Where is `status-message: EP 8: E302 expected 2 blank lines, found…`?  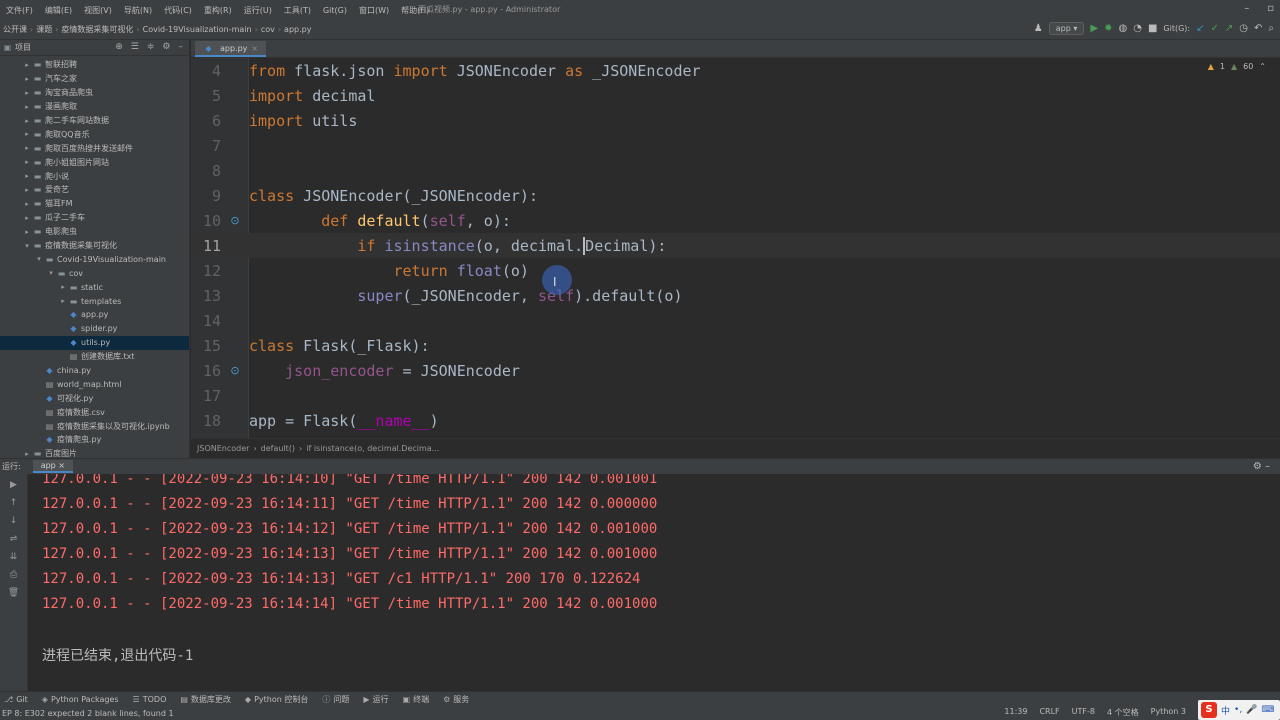 status-message: EP 8: E302 expected 2 blank lines, found… is located at coordinates (87, 713).